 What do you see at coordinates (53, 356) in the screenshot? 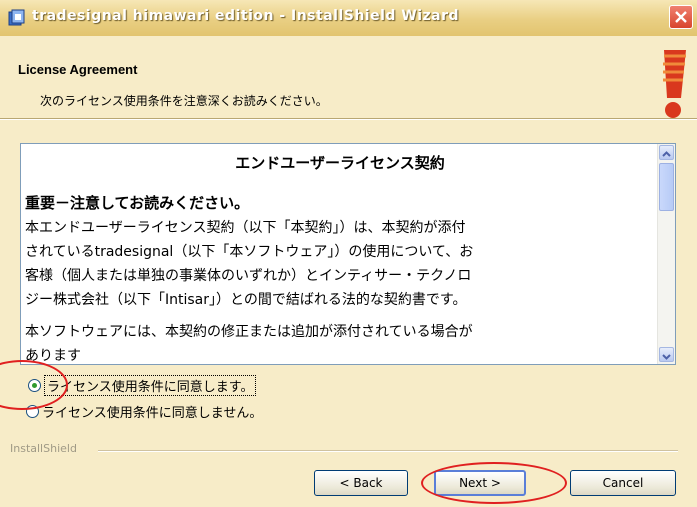
I see `license-line: あります` at bounding box center [53, 356].